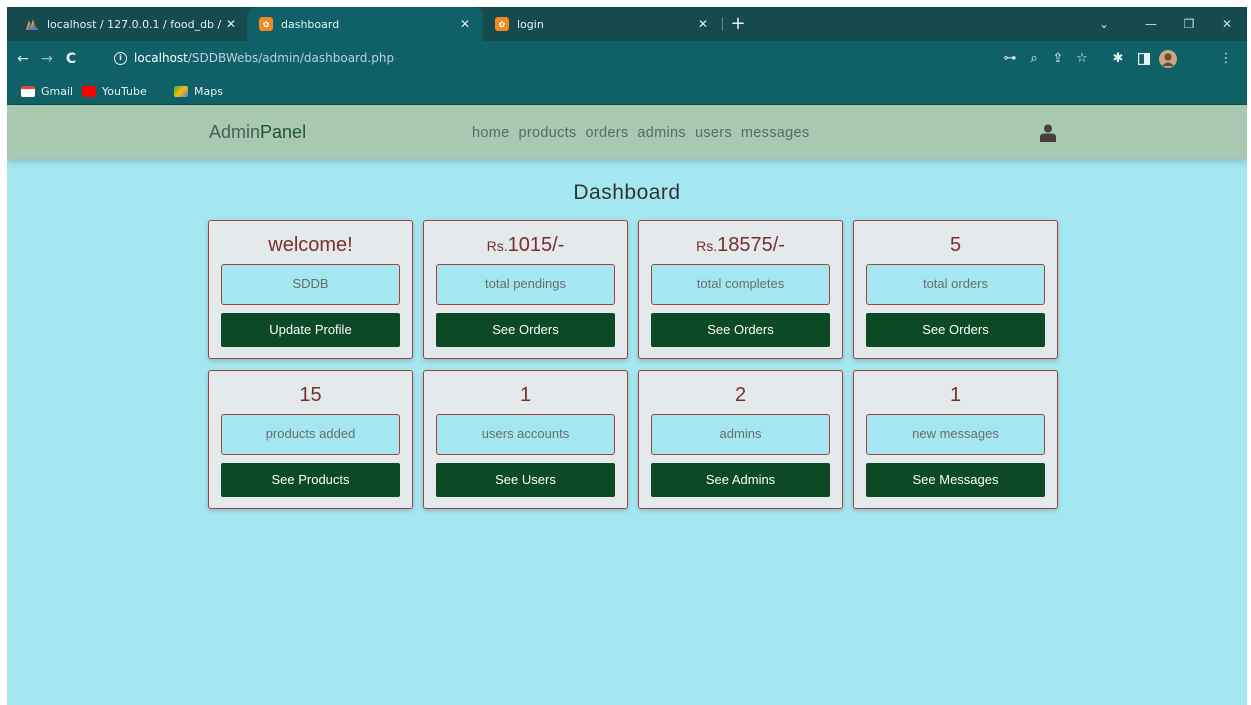  What do you see at coordinates (181, 91) in the screenshot?
I see `maps-icon` at bounding box center [181, 91].